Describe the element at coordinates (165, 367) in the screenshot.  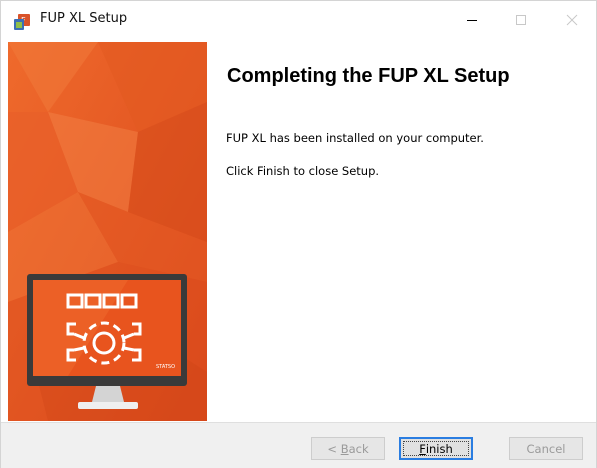
I see `monitor-brand-text: STATSO` at that location.